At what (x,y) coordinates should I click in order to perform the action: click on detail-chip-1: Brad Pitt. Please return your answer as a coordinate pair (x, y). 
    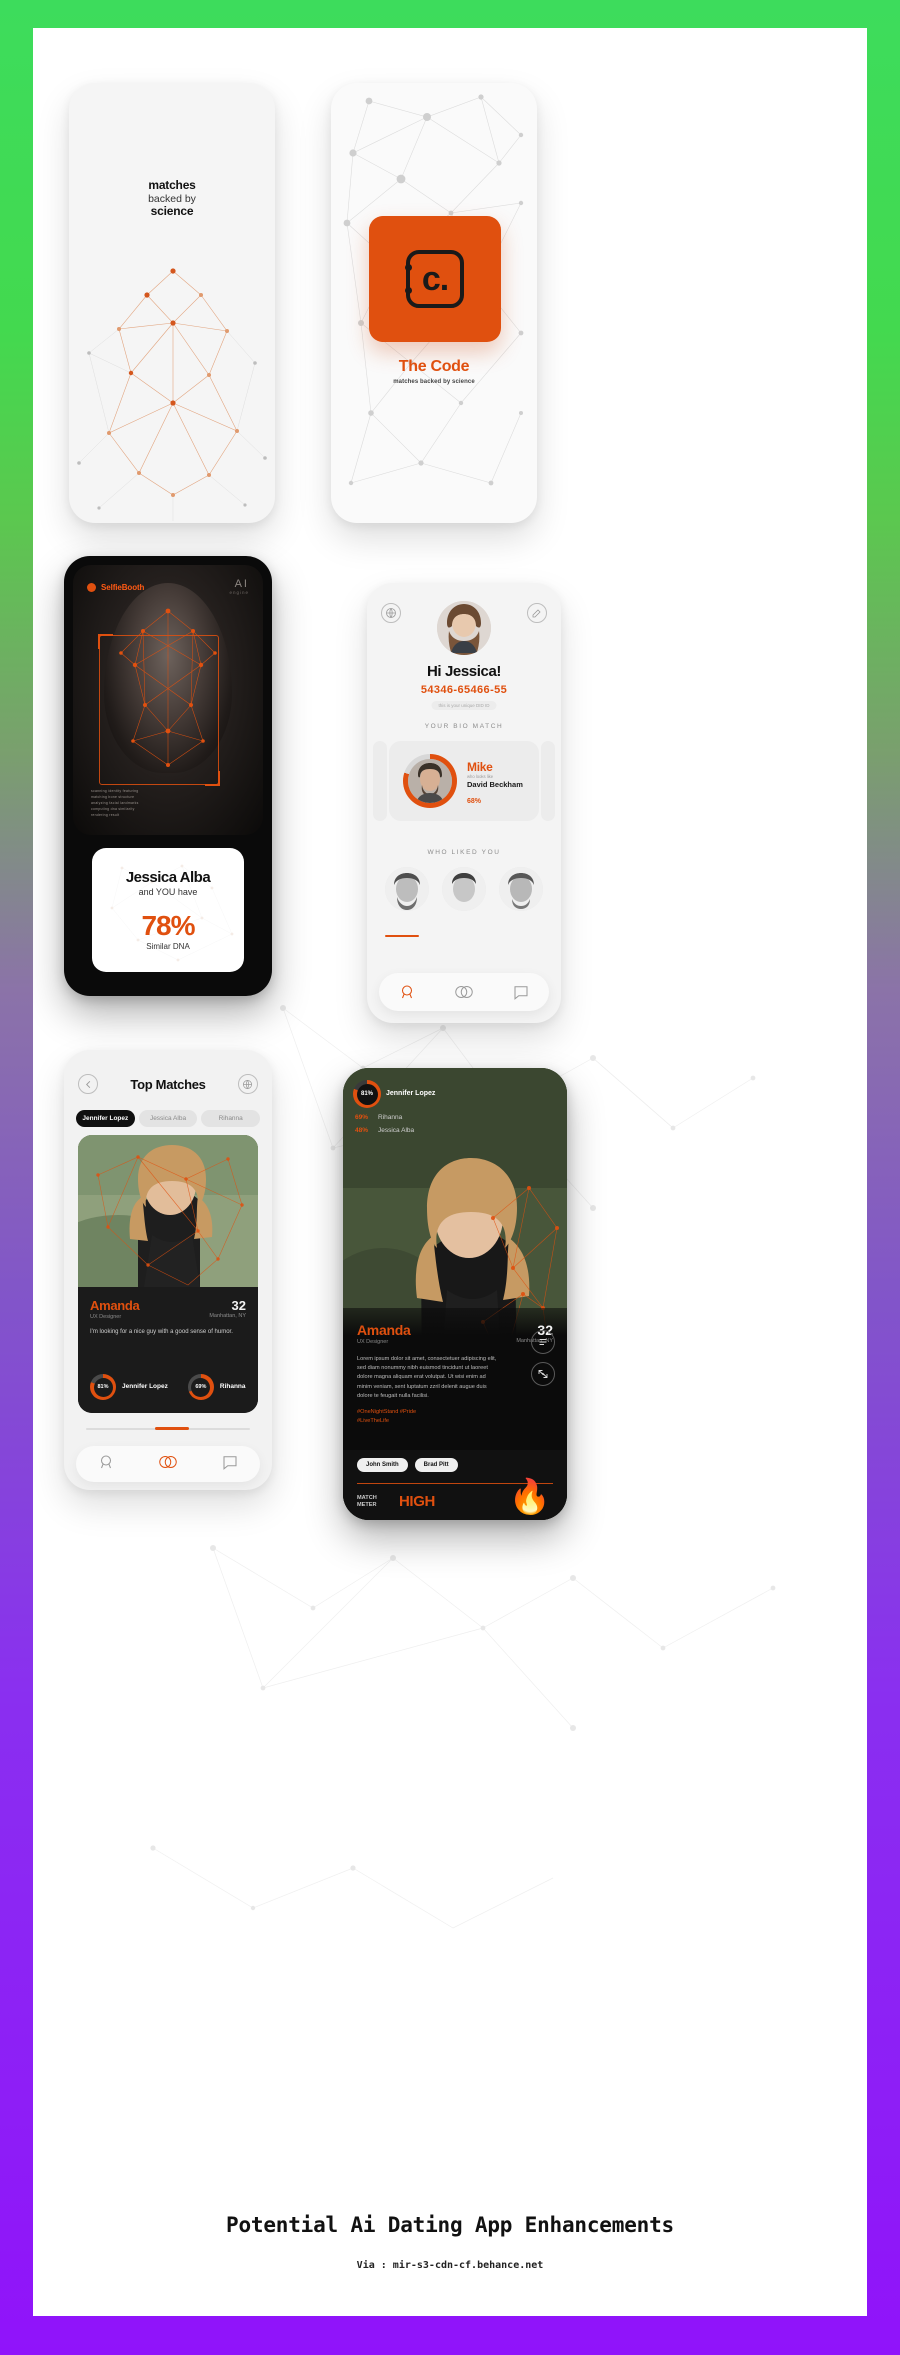
    Looking at the image, I should click on (436, 1465).